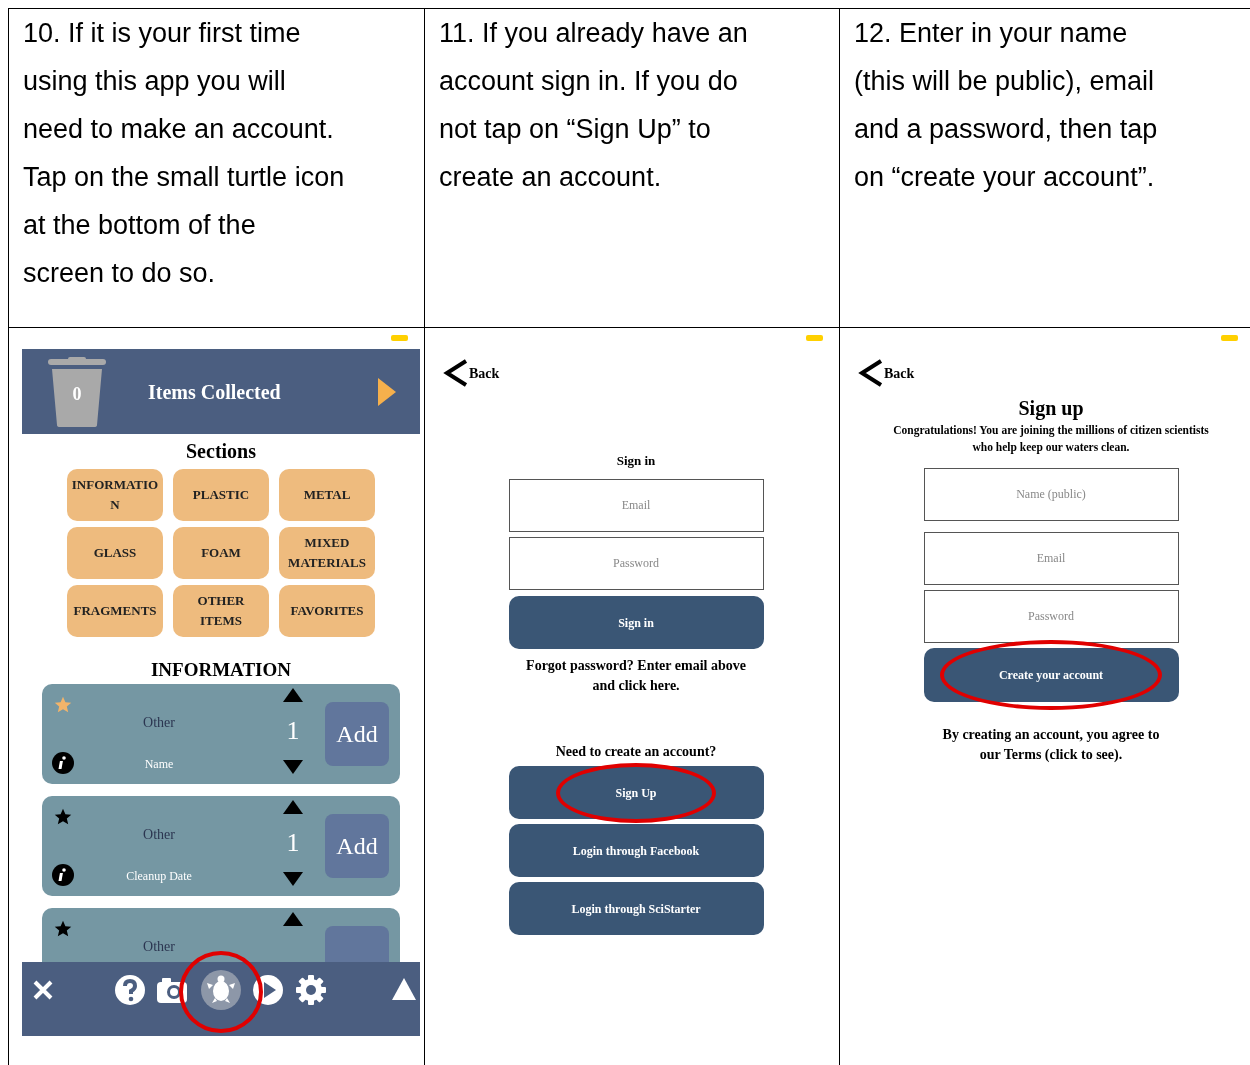  What do you see at coordinates (115, 553) in the screenshot?
I see `section-button: GLASS` at bounding box center [115, 553].